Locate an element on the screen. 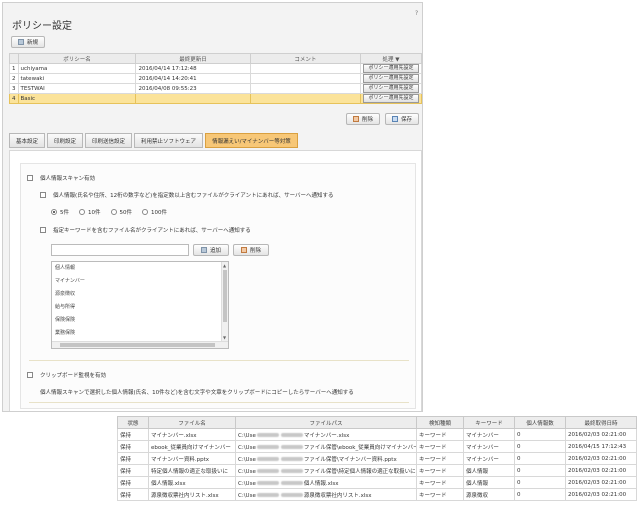 The image size is (640, 518). clipboard-enable-row: クリップボード監視を有効 is located at coordinates (66, 375).